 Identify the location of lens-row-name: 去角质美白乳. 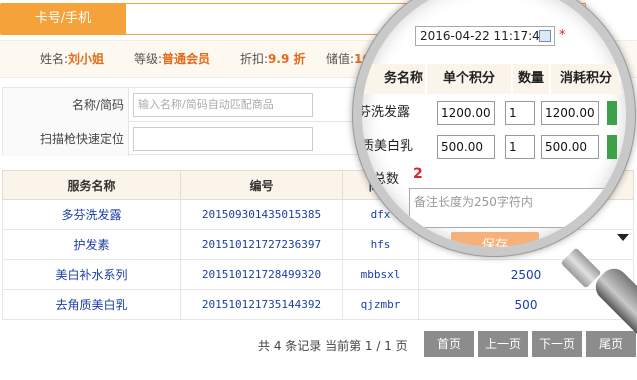
(387, 146).